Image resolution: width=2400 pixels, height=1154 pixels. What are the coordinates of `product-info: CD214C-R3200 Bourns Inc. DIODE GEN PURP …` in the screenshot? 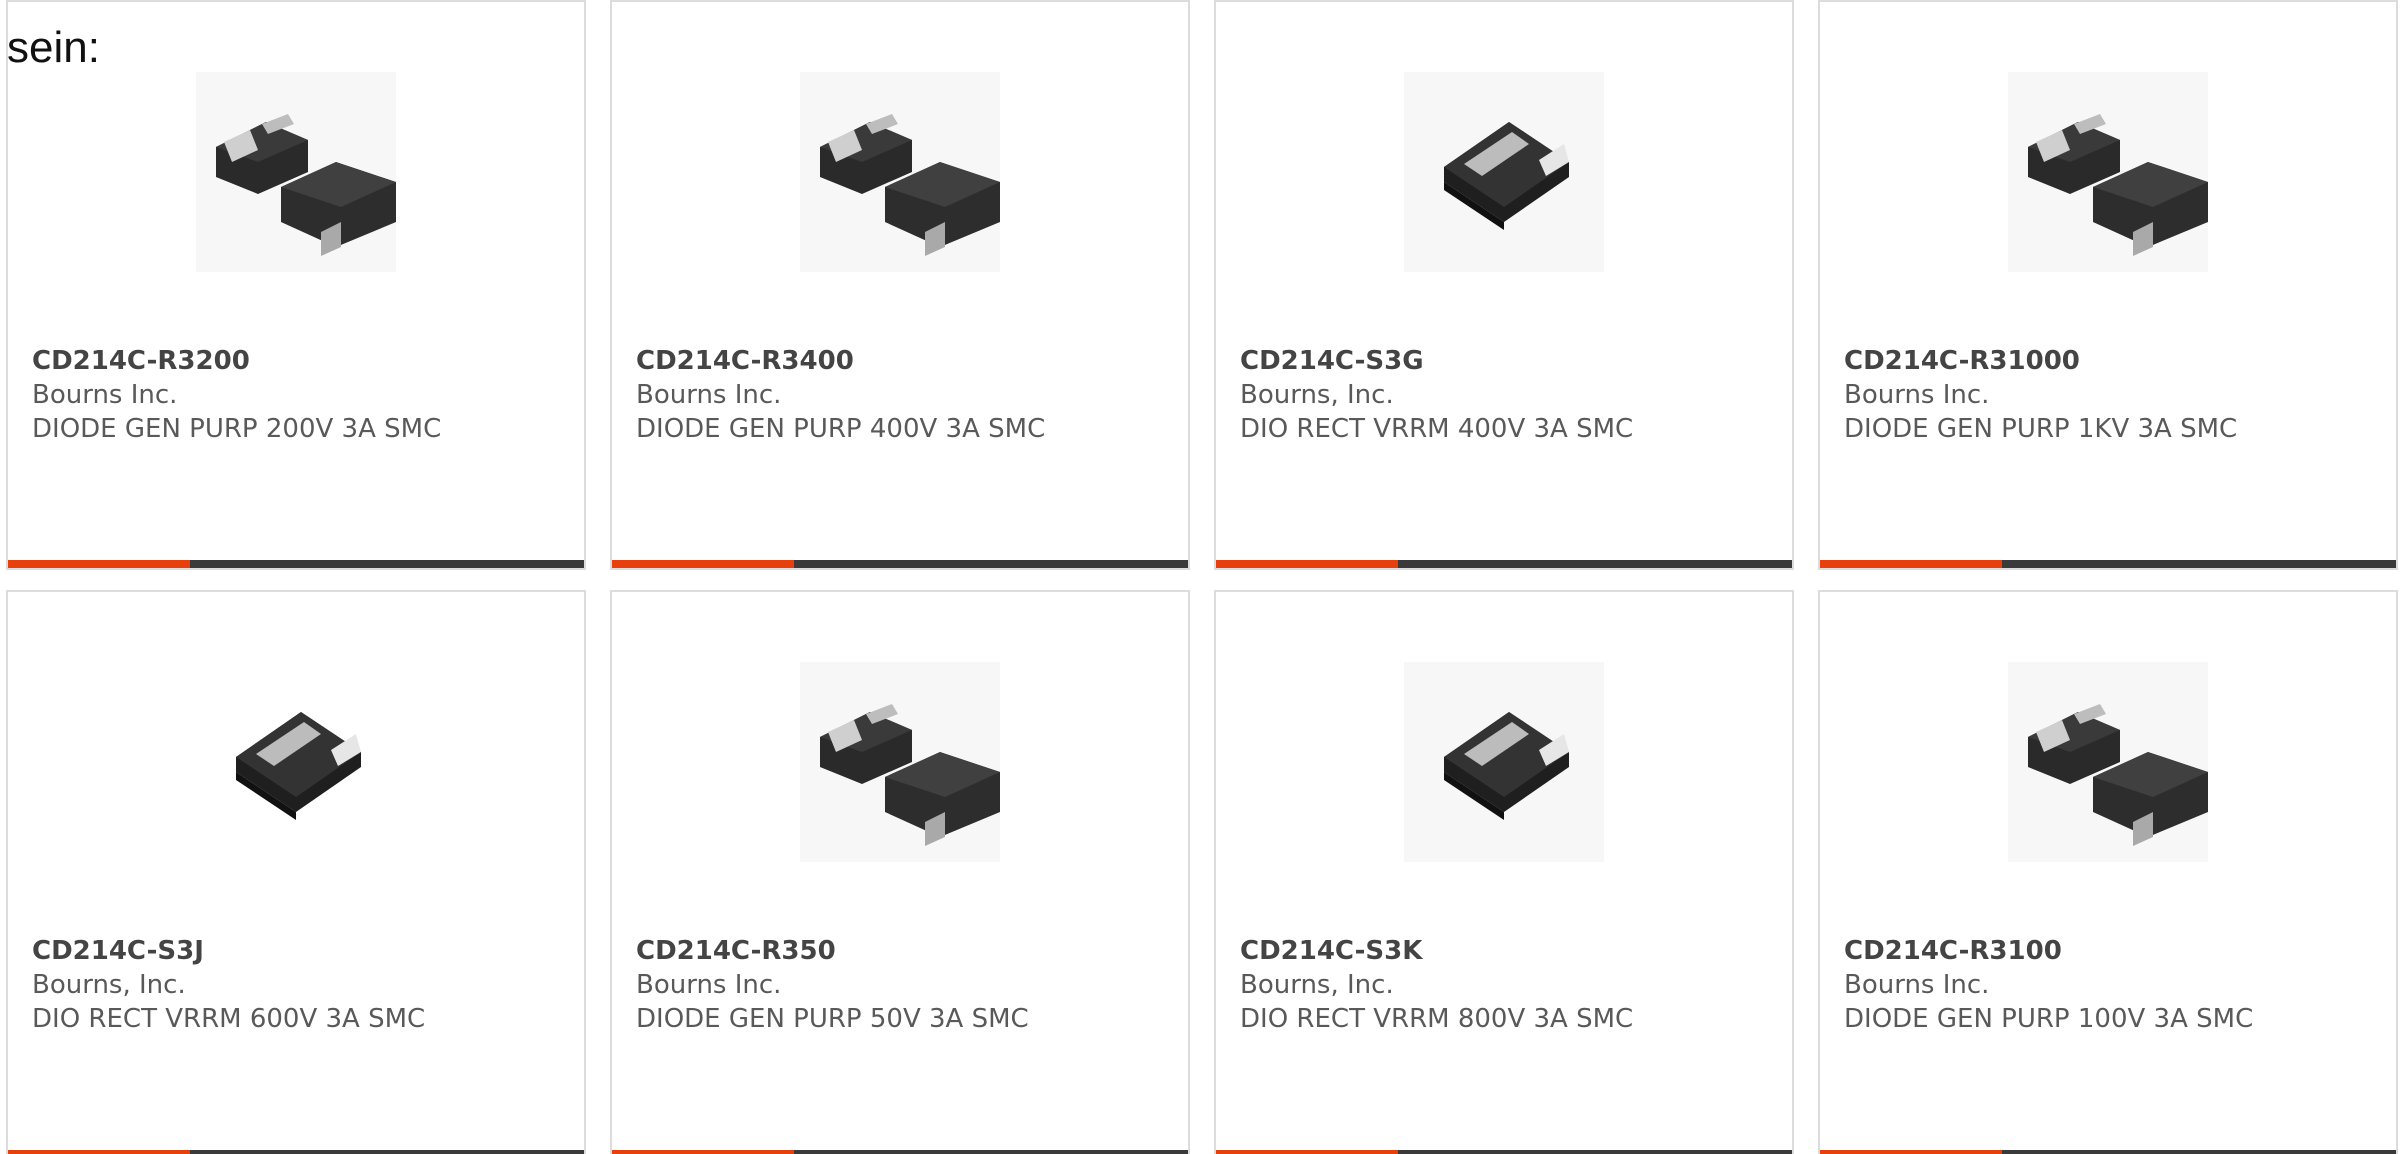 It's located at (298, 395).